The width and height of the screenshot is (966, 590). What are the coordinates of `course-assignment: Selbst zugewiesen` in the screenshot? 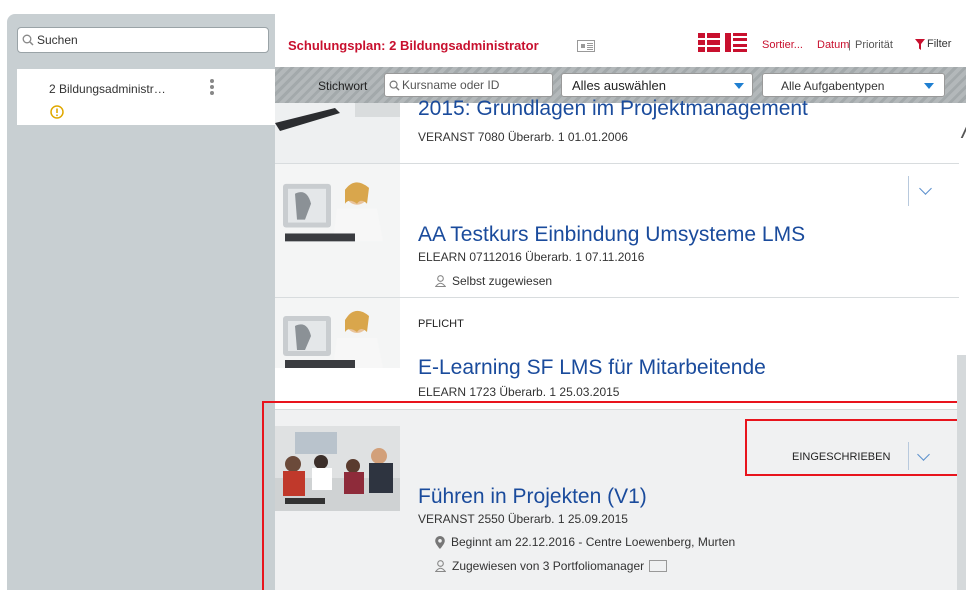 It's located at (493, 281).